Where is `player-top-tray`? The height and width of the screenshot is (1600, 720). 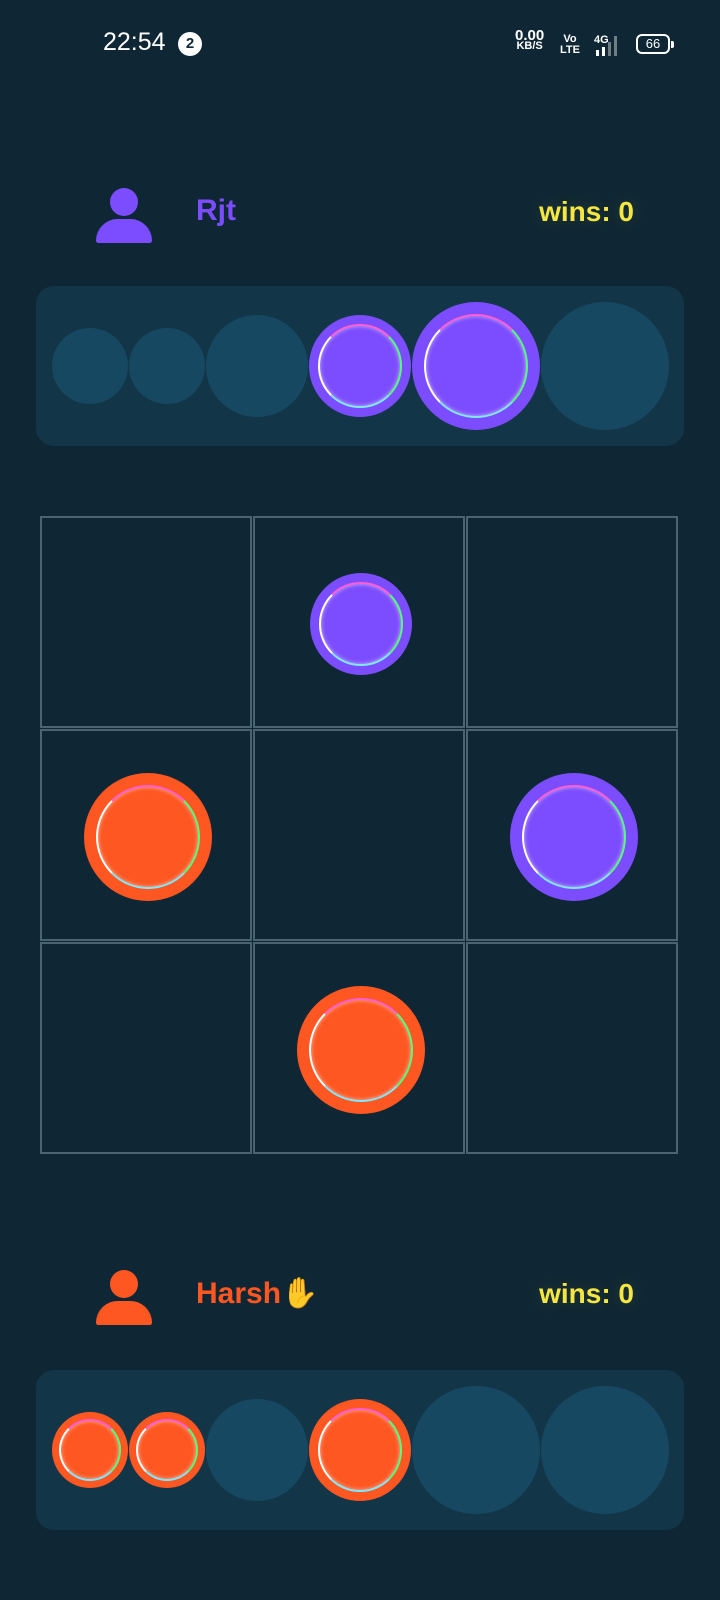 player-top-tray is located at coordinates (360, 366).